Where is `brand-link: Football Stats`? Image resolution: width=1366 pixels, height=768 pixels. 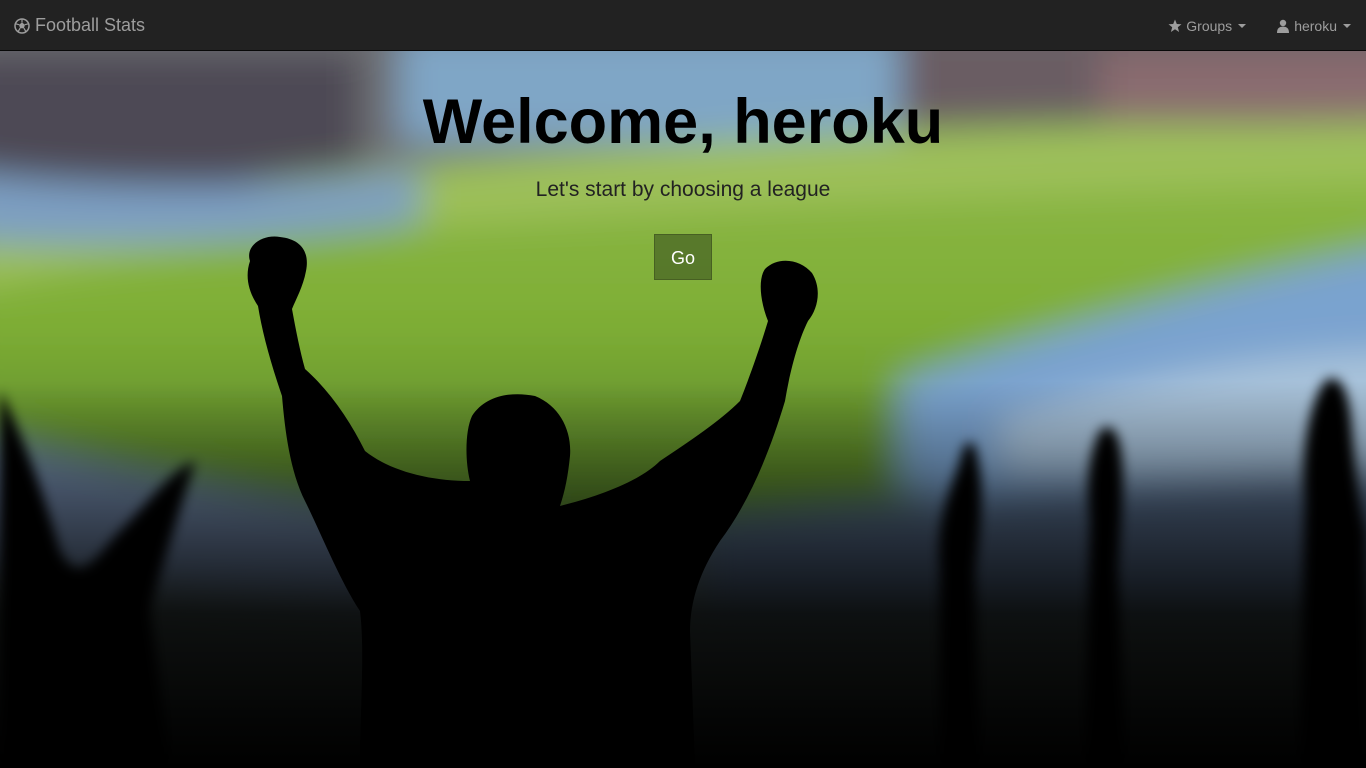
brand-link: Football Stats is located at coordinates (79, 25).